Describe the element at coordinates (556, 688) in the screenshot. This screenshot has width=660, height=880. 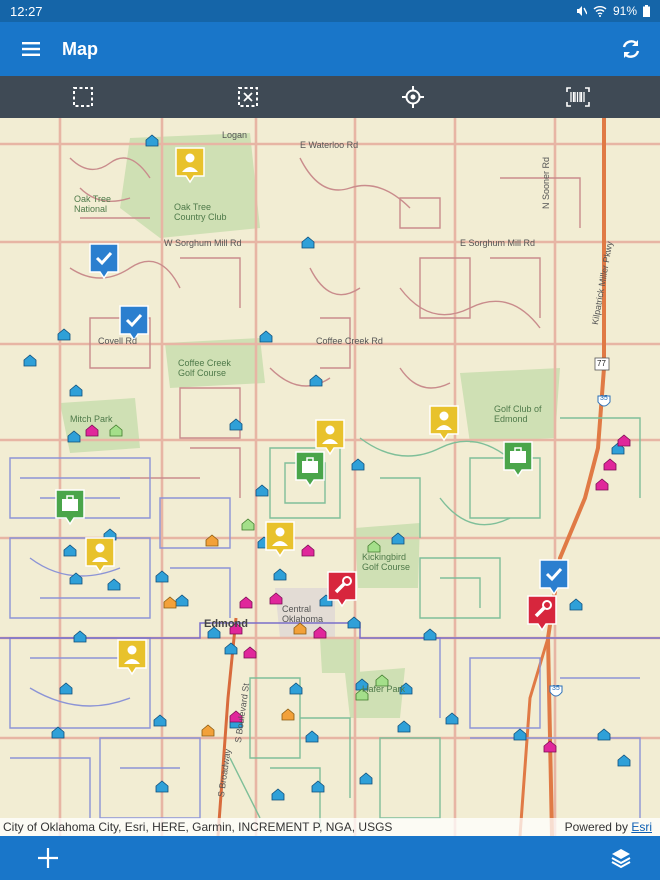
I see `label-hwy35-s: 35` at that location.